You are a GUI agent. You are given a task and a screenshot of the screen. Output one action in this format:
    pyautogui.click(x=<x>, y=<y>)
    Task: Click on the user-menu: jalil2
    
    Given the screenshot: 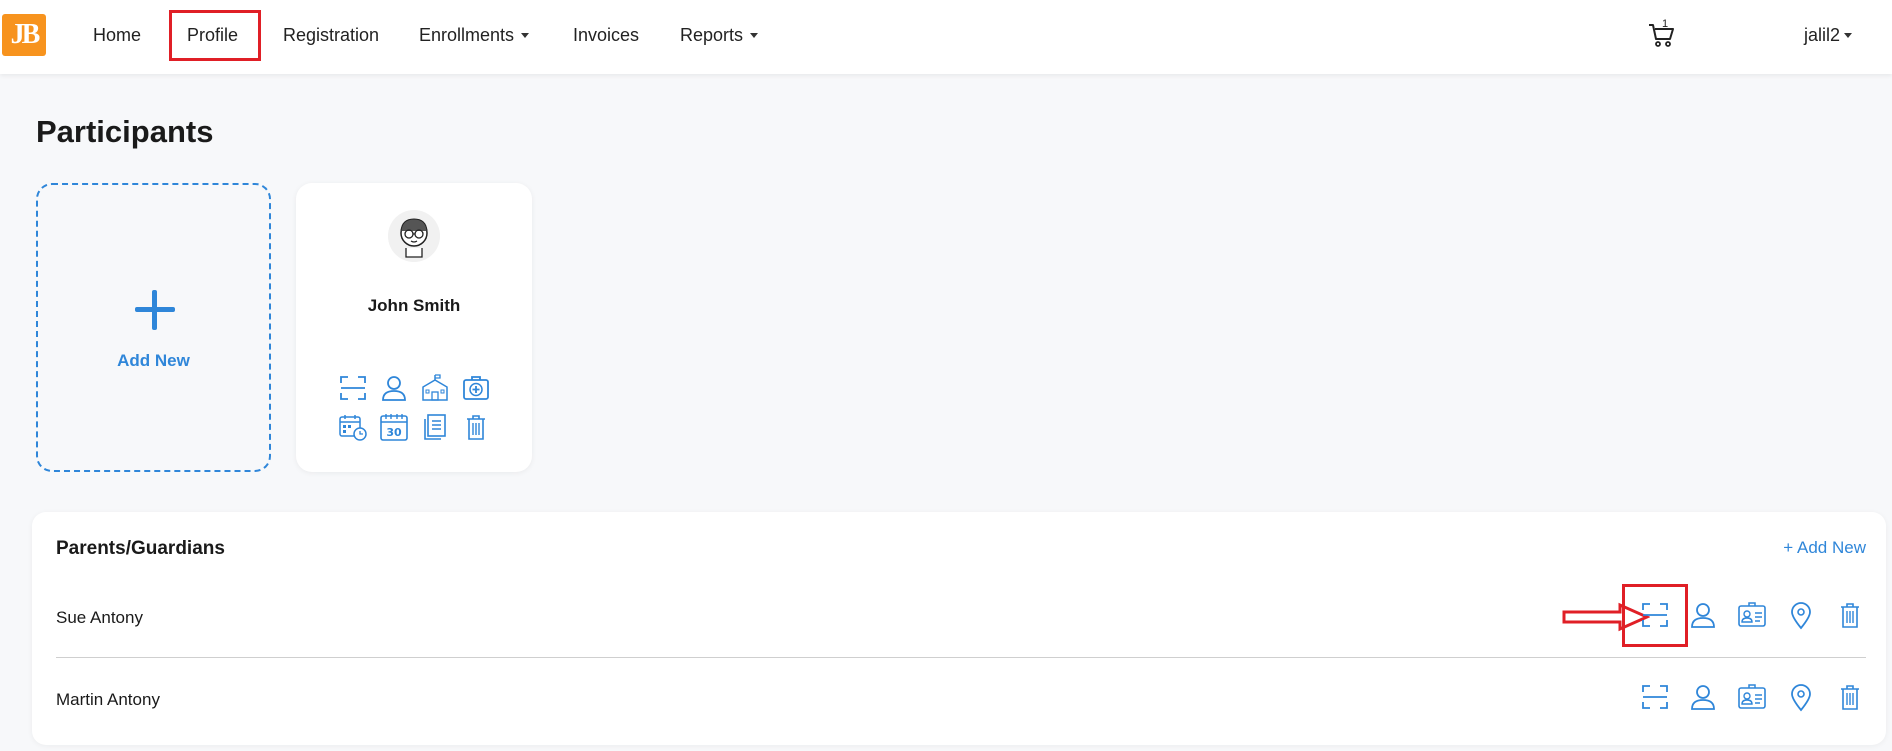 What is the action you would take?
    pyautogui.click(x=1828, y=35)
    